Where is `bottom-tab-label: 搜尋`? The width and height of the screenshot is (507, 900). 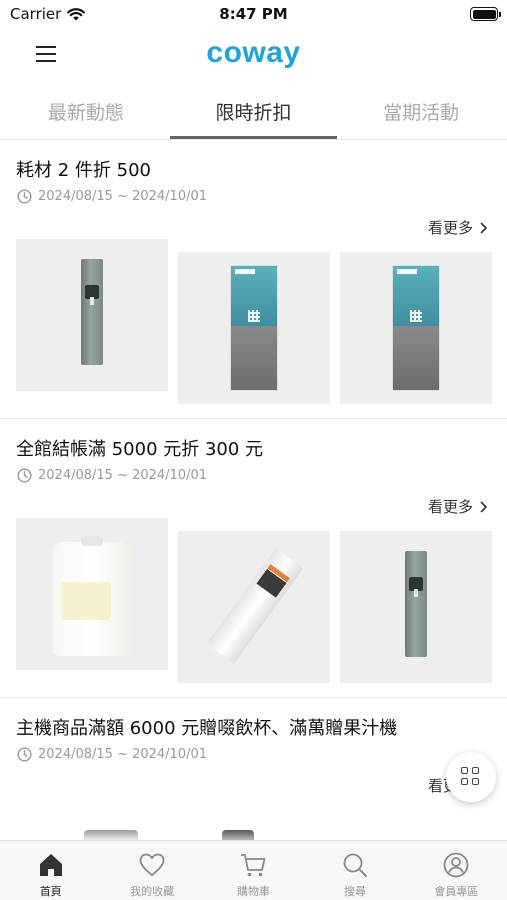 bottom-tab-label: 搜尋 is located at coordinates (354, 891).